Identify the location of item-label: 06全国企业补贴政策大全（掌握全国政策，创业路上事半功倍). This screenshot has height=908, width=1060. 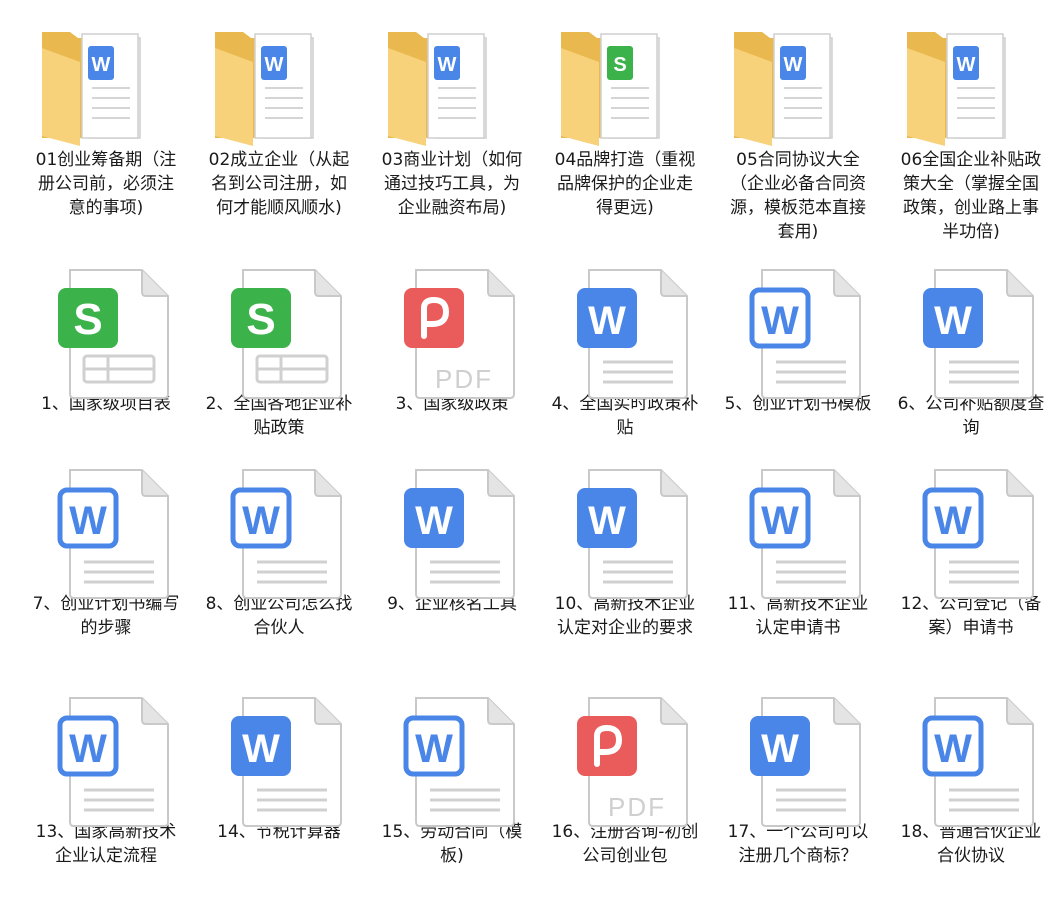
(971, 196).